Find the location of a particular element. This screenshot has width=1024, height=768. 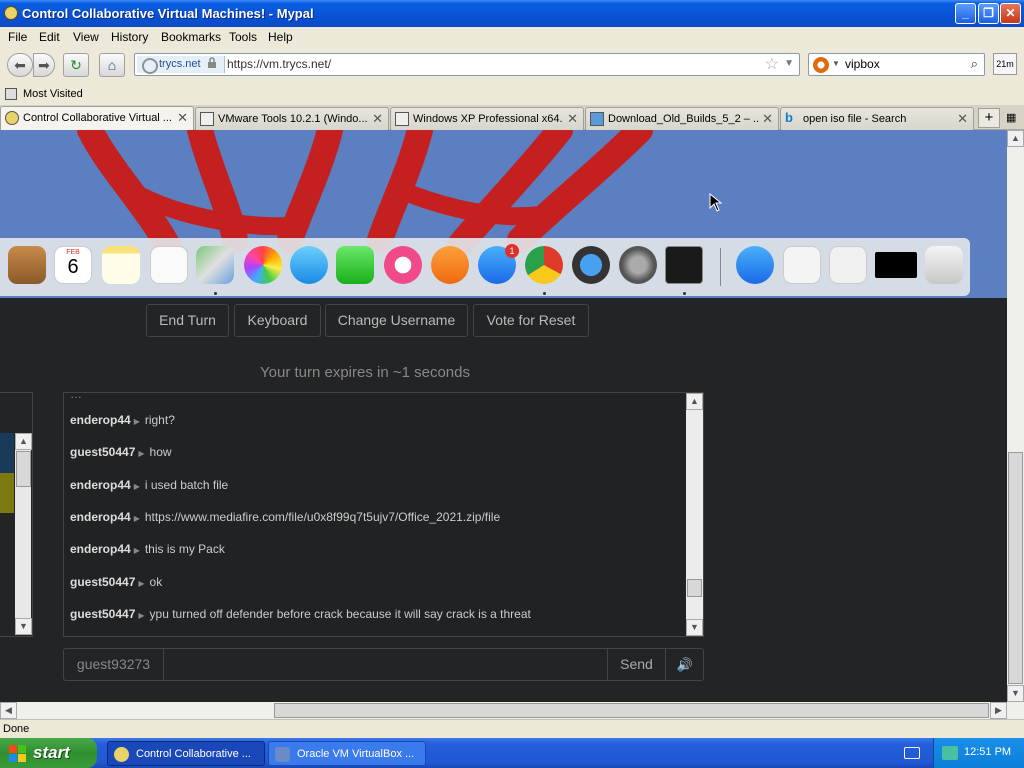

tab-download-old-builds: Download_Old_Builds_5_2 – ... ✕ is located at coordinates (682, 118).